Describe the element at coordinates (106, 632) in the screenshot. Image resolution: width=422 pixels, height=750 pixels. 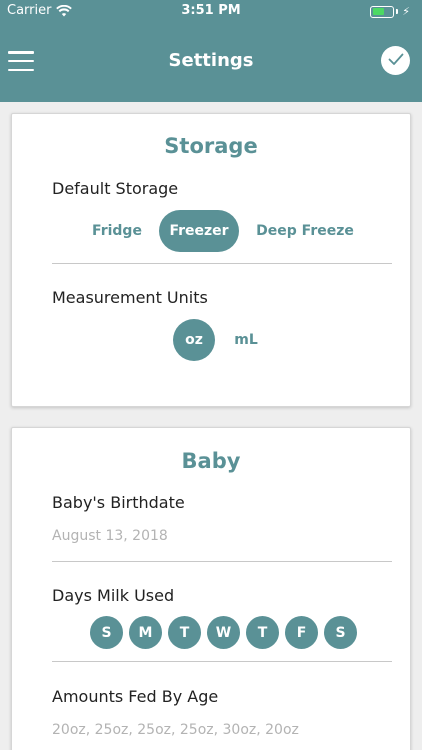
I see `day-toggle-sunday: S` at that location.